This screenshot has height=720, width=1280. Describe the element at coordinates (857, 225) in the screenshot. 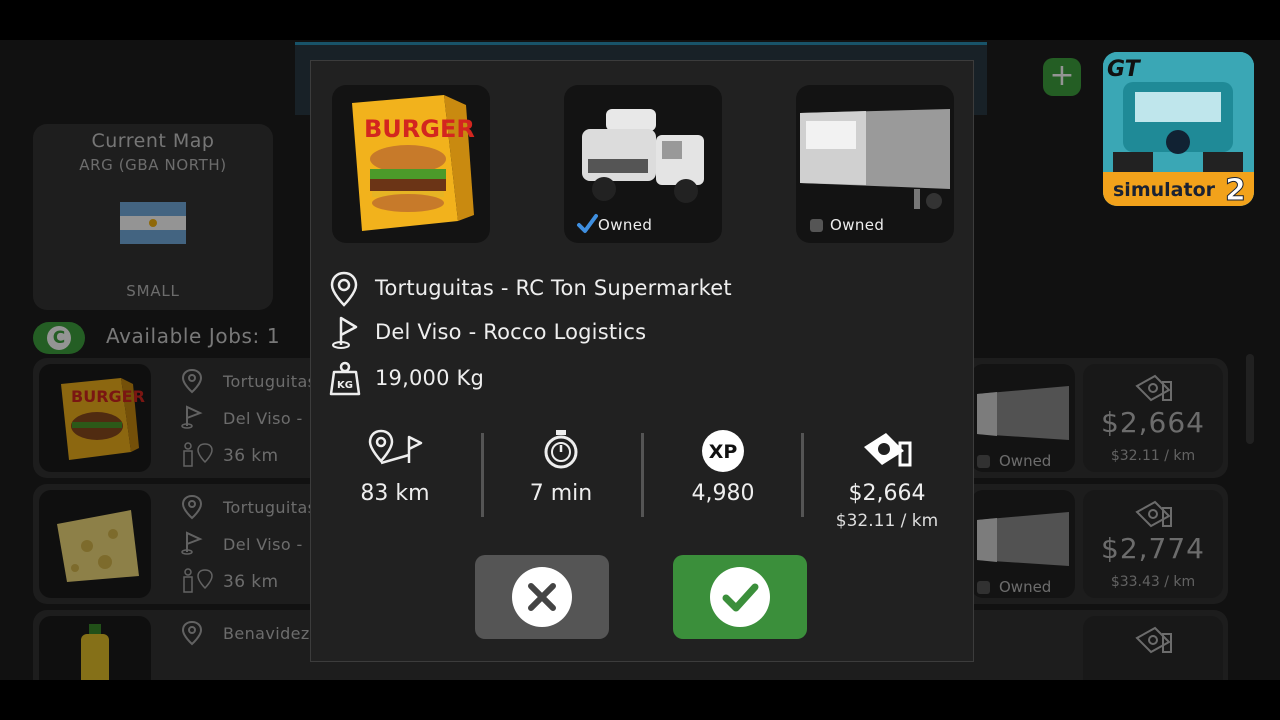

I see `trailer-owned-label: Owned` at that location.